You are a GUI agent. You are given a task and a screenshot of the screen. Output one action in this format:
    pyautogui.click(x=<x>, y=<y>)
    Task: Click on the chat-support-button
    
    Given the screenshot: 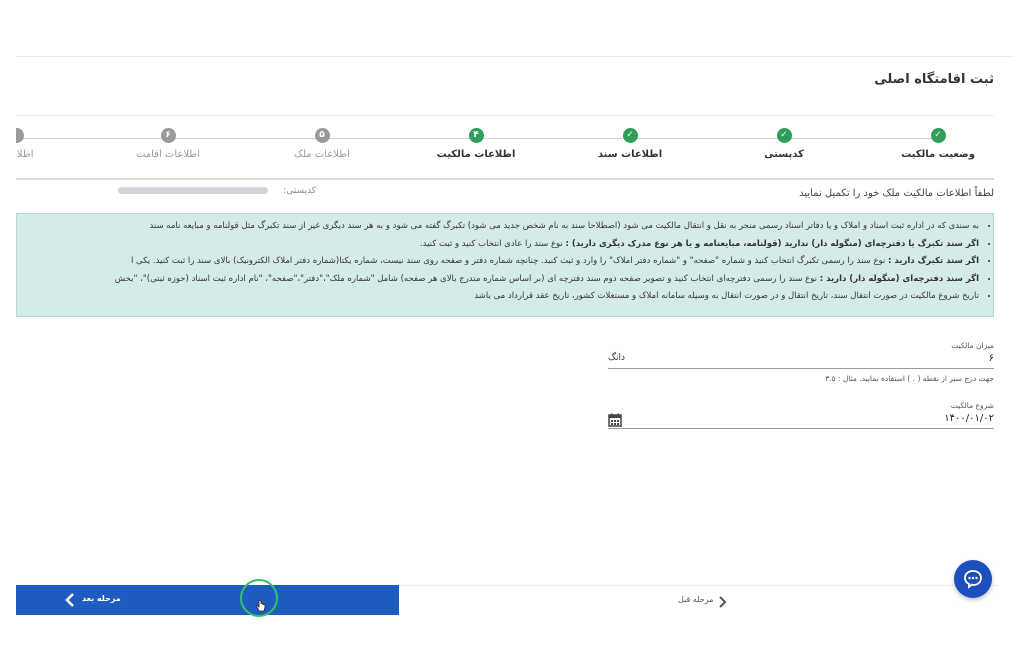 What is the action you would take?
    pyautogui.click(x=973, y=579)
    